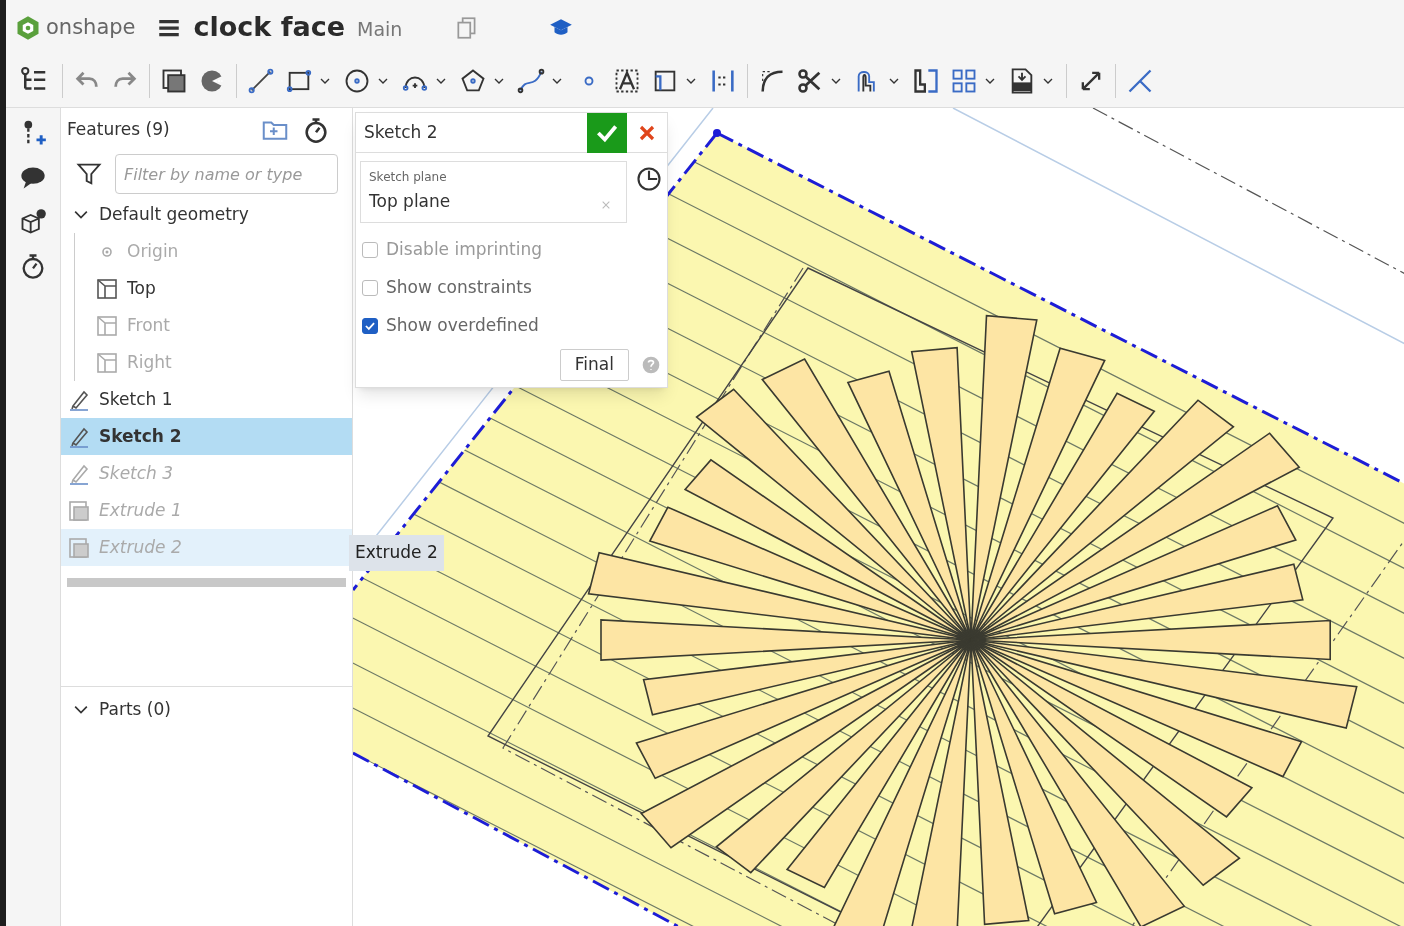  What do you see at coordinates (206, 214) in the screenshot?
I see `tree-item: Default geometry` at bounding box center [206, 214].